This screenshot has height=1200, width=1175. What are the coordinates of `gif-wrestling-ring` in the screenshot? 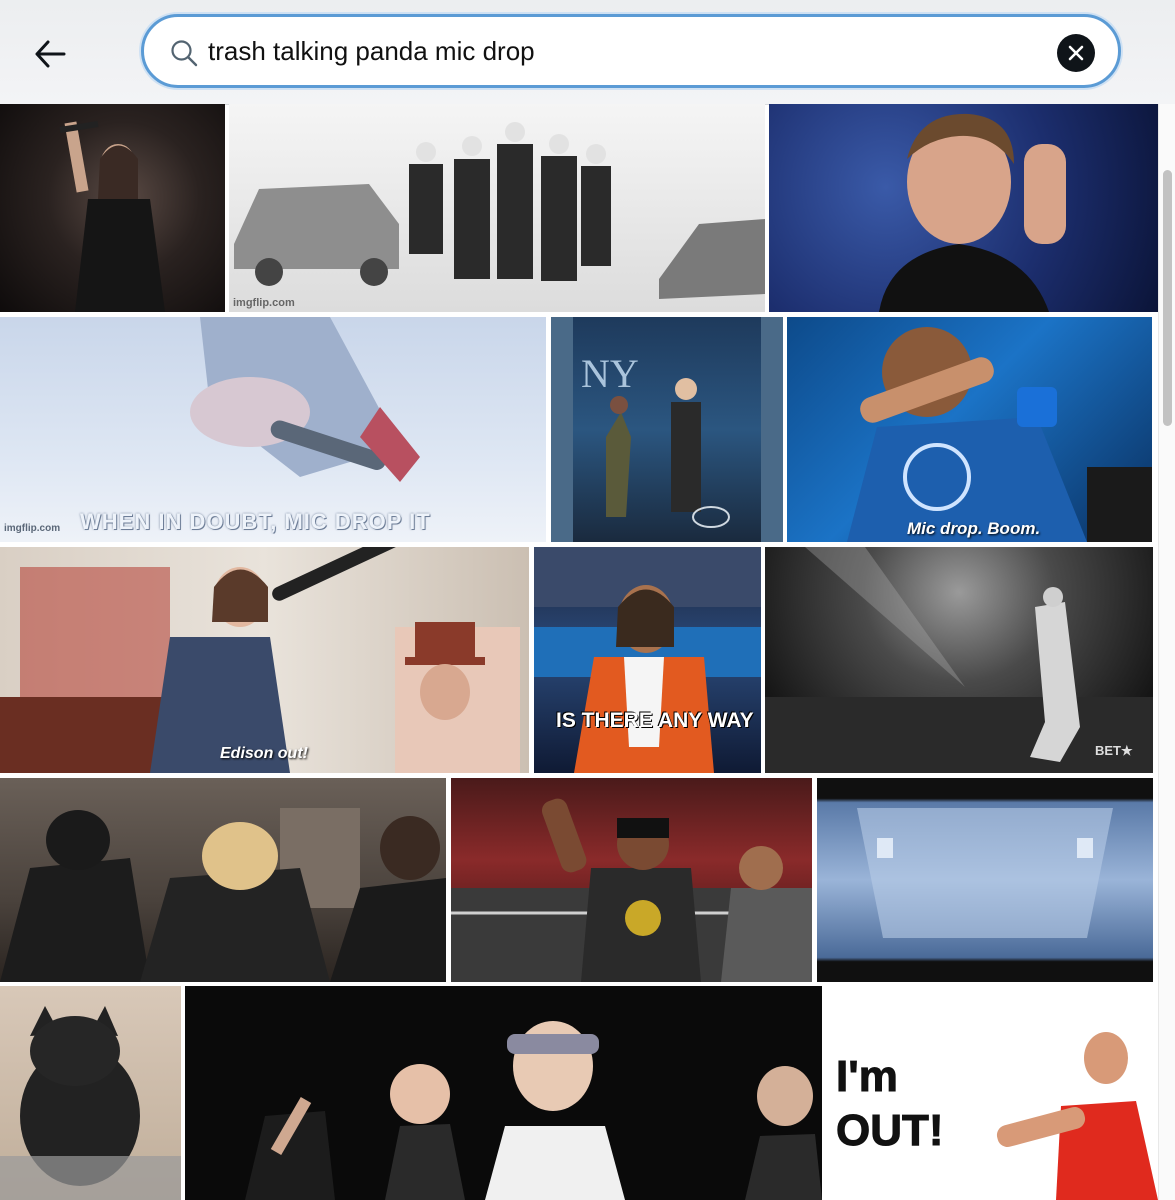 It's located at (631, 880).